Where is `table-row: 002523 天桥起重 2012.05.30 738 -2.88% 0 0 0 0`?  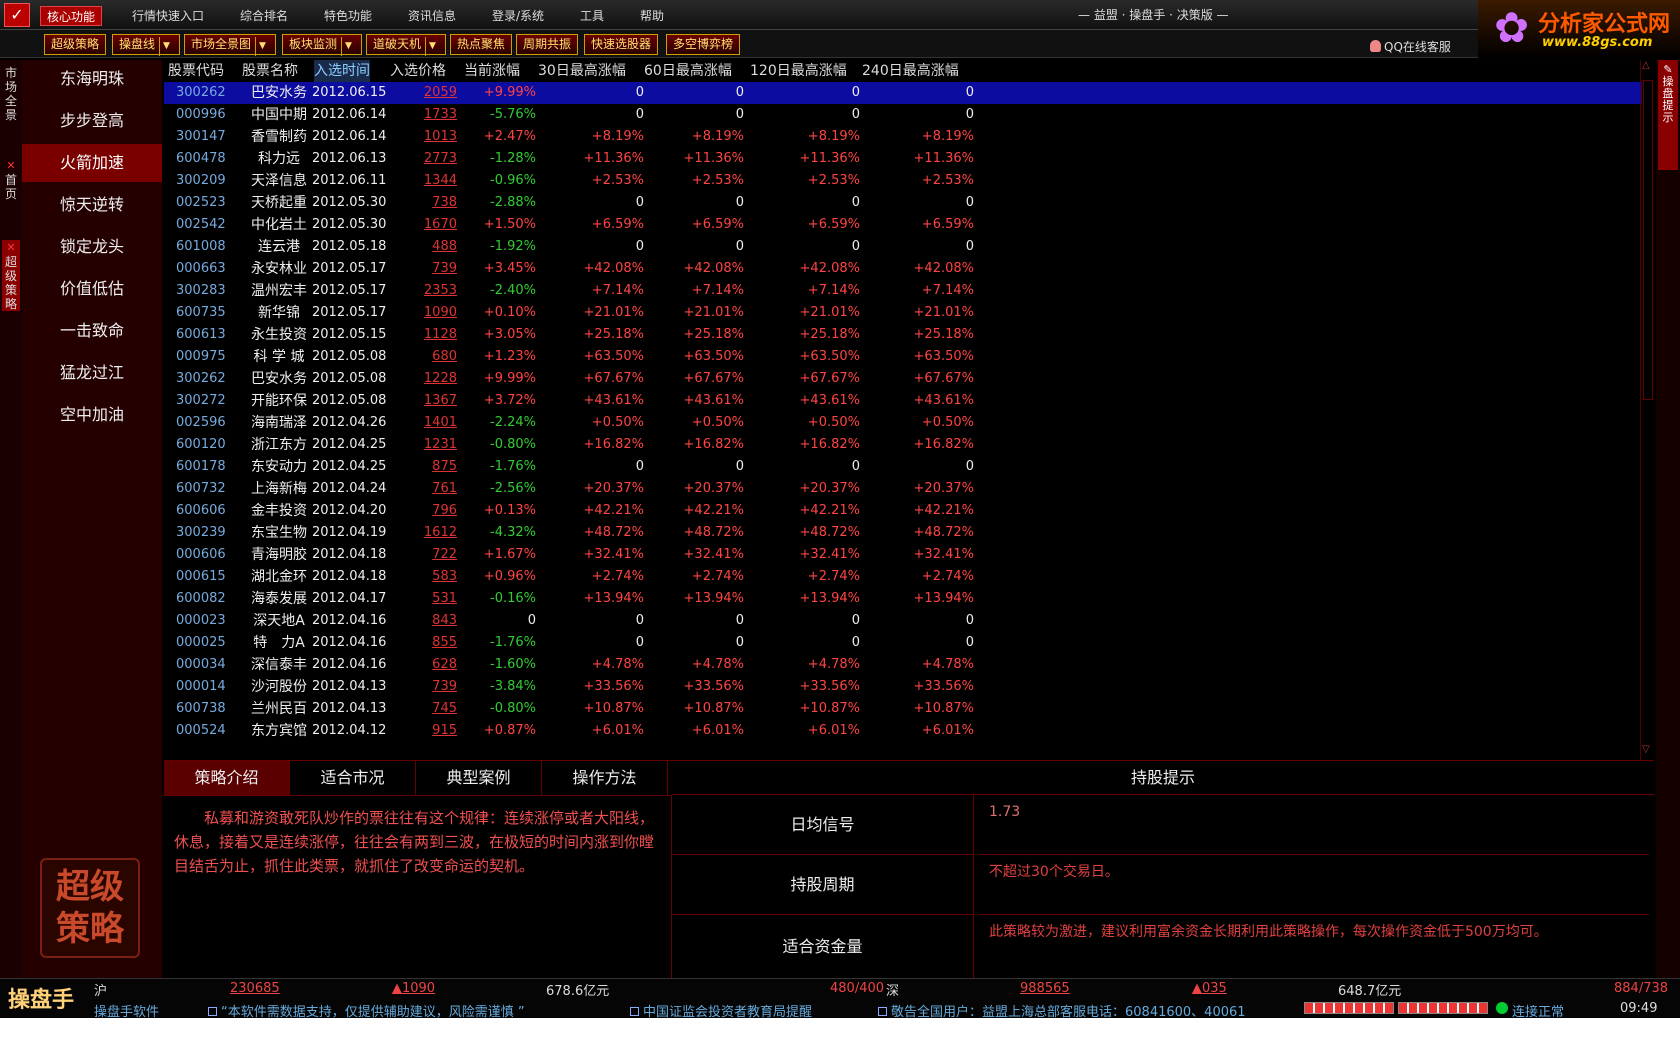
table-row: 002523 天桥起重 2012.05.30 738 -2.88% 0 0 0 0 is located at coordinates (903, 203).